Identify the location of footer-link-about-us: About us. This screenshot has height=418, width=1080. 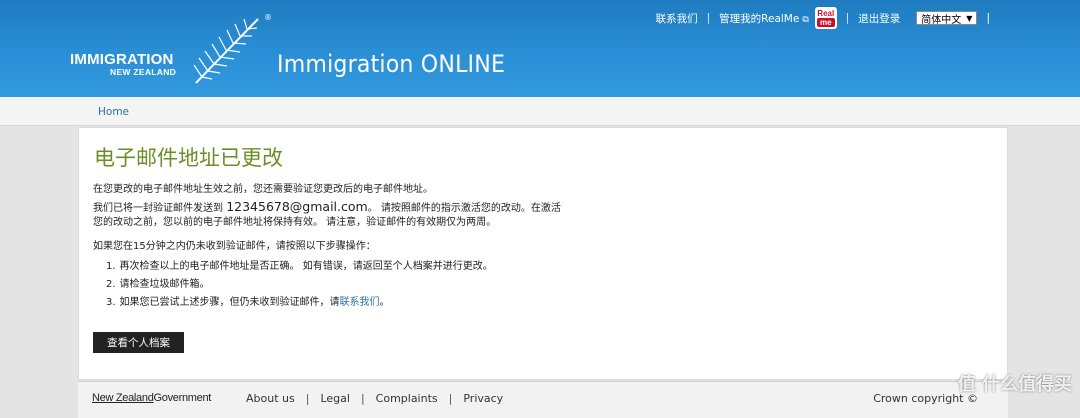
(270, 398).